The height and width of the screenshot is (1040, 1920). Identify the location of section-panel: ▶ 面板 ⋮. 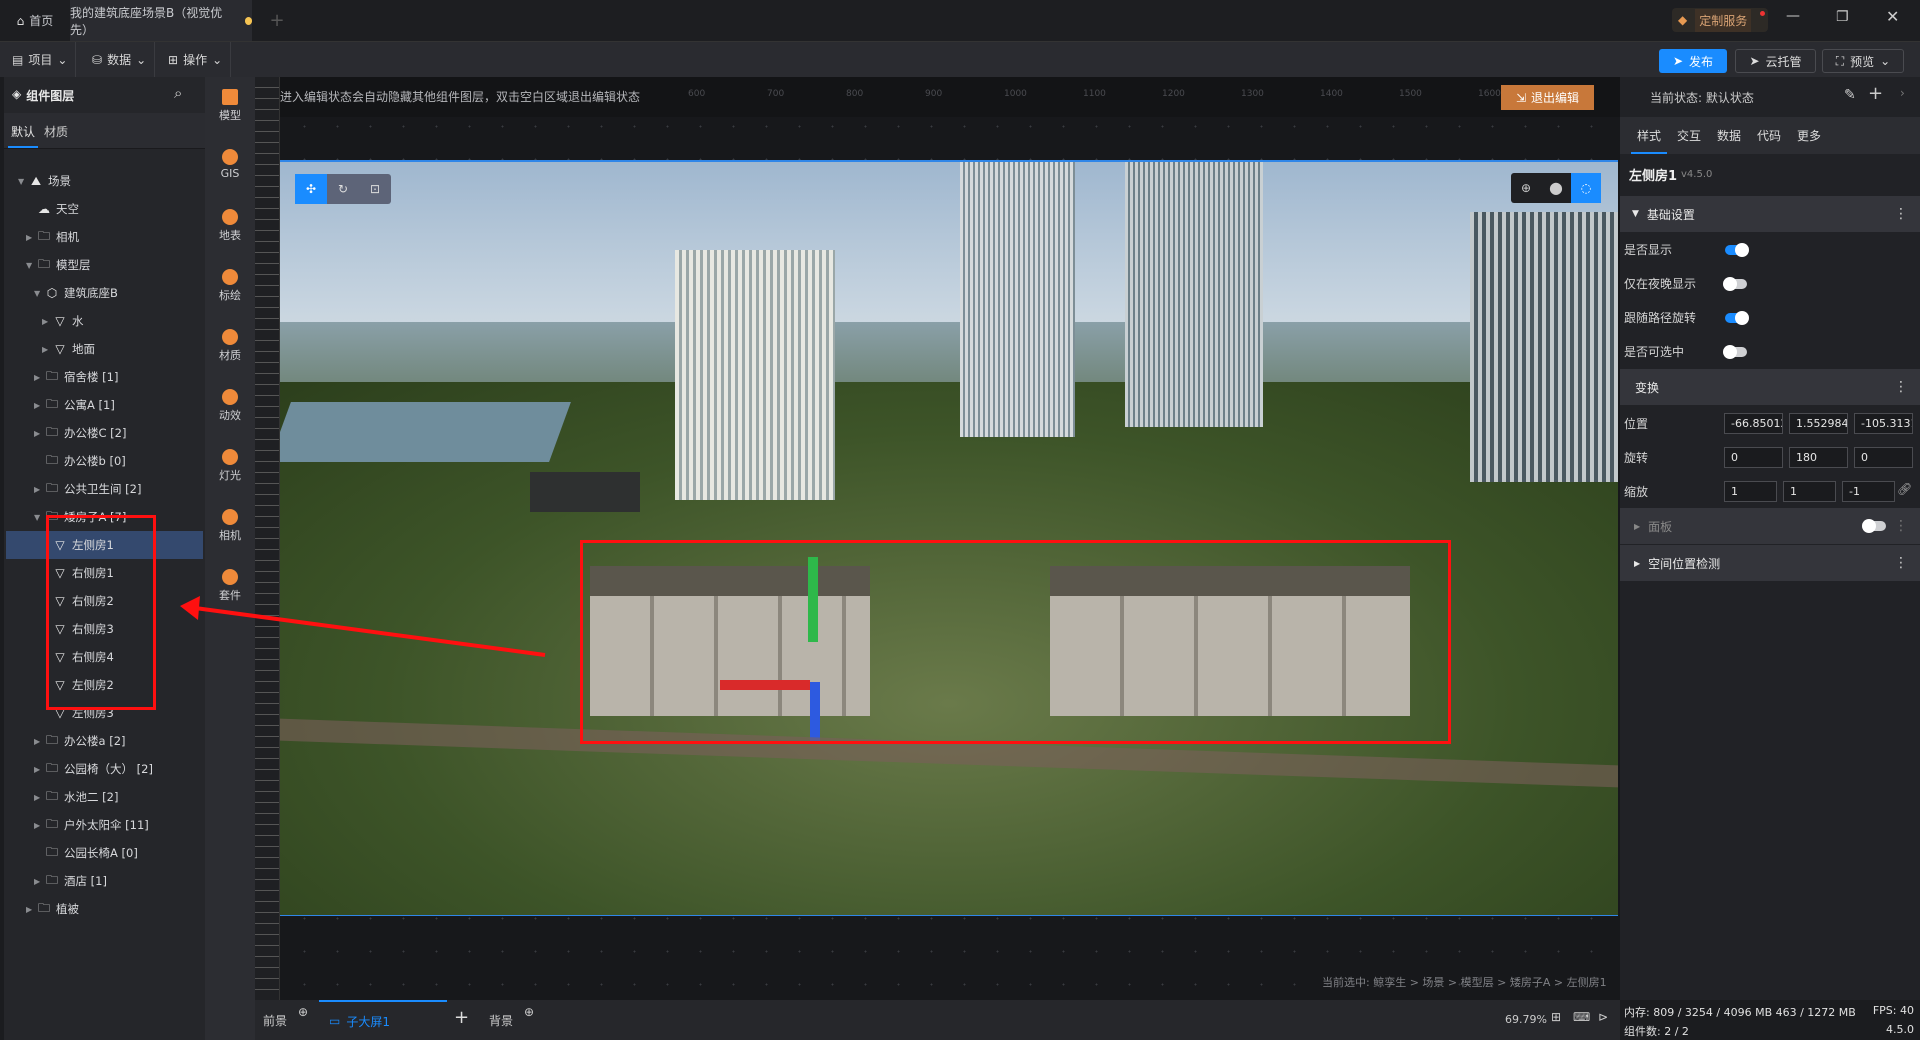
(1770, 526).